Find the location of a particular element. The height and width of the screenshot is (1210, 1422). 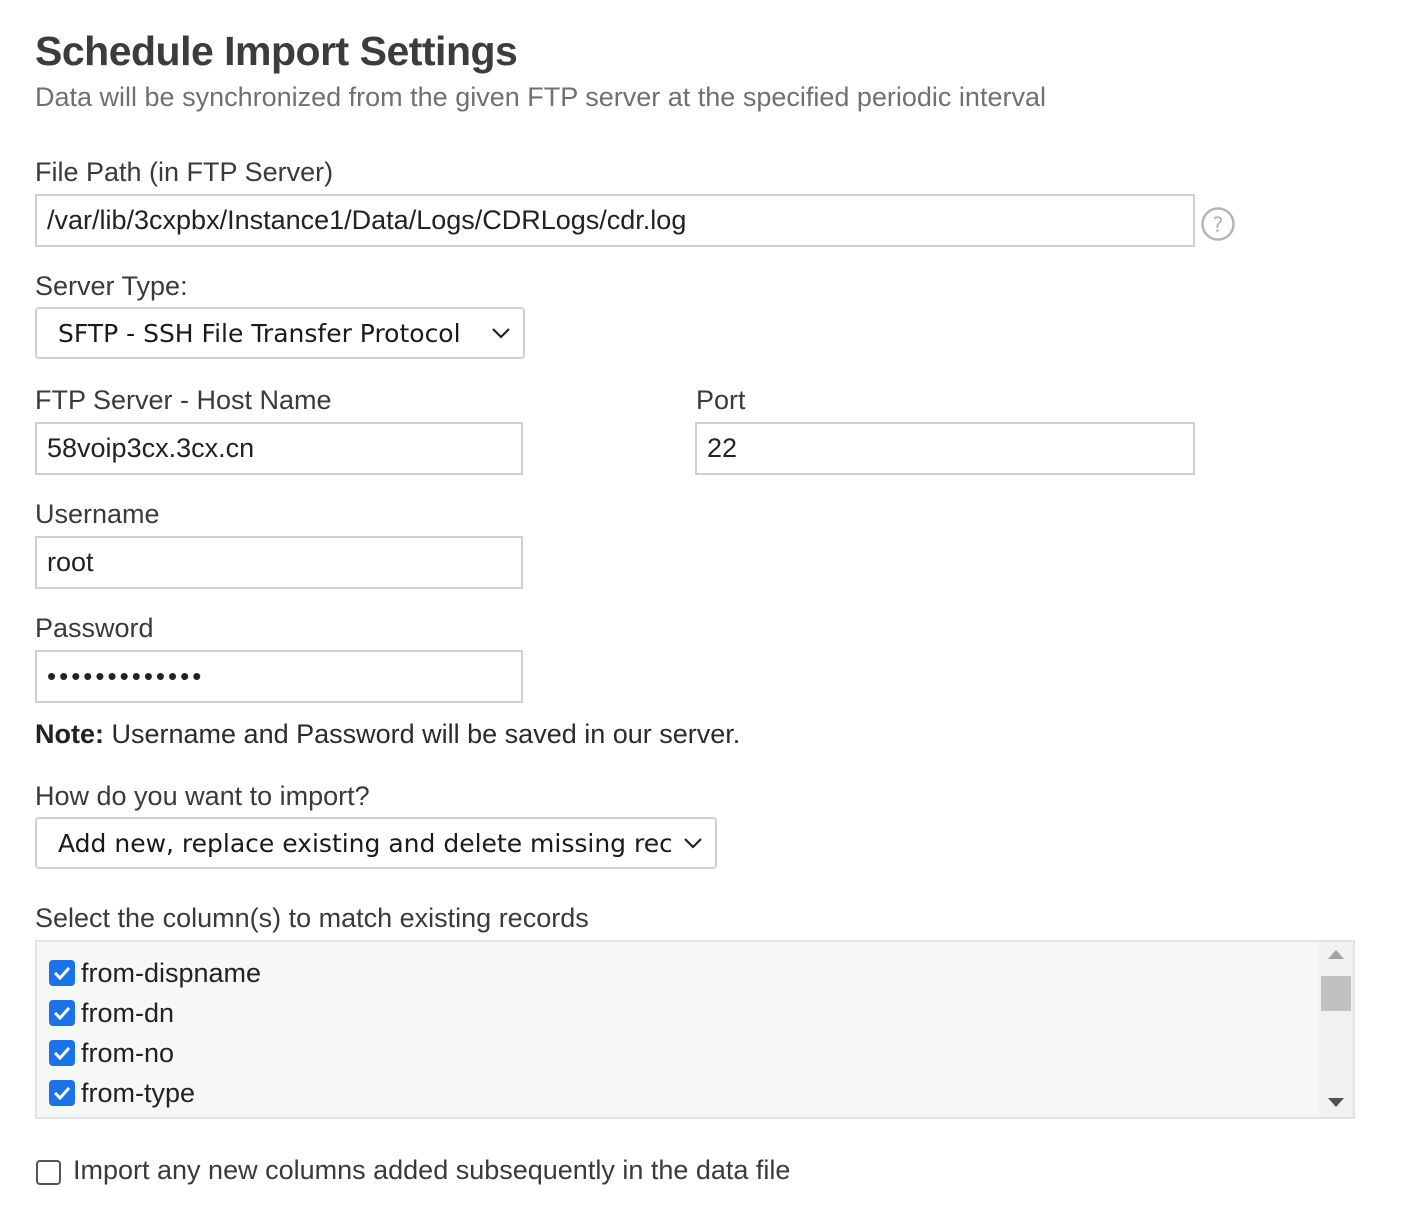

scroll-down-arrow-icon is located at coordinates (1336, 1102).